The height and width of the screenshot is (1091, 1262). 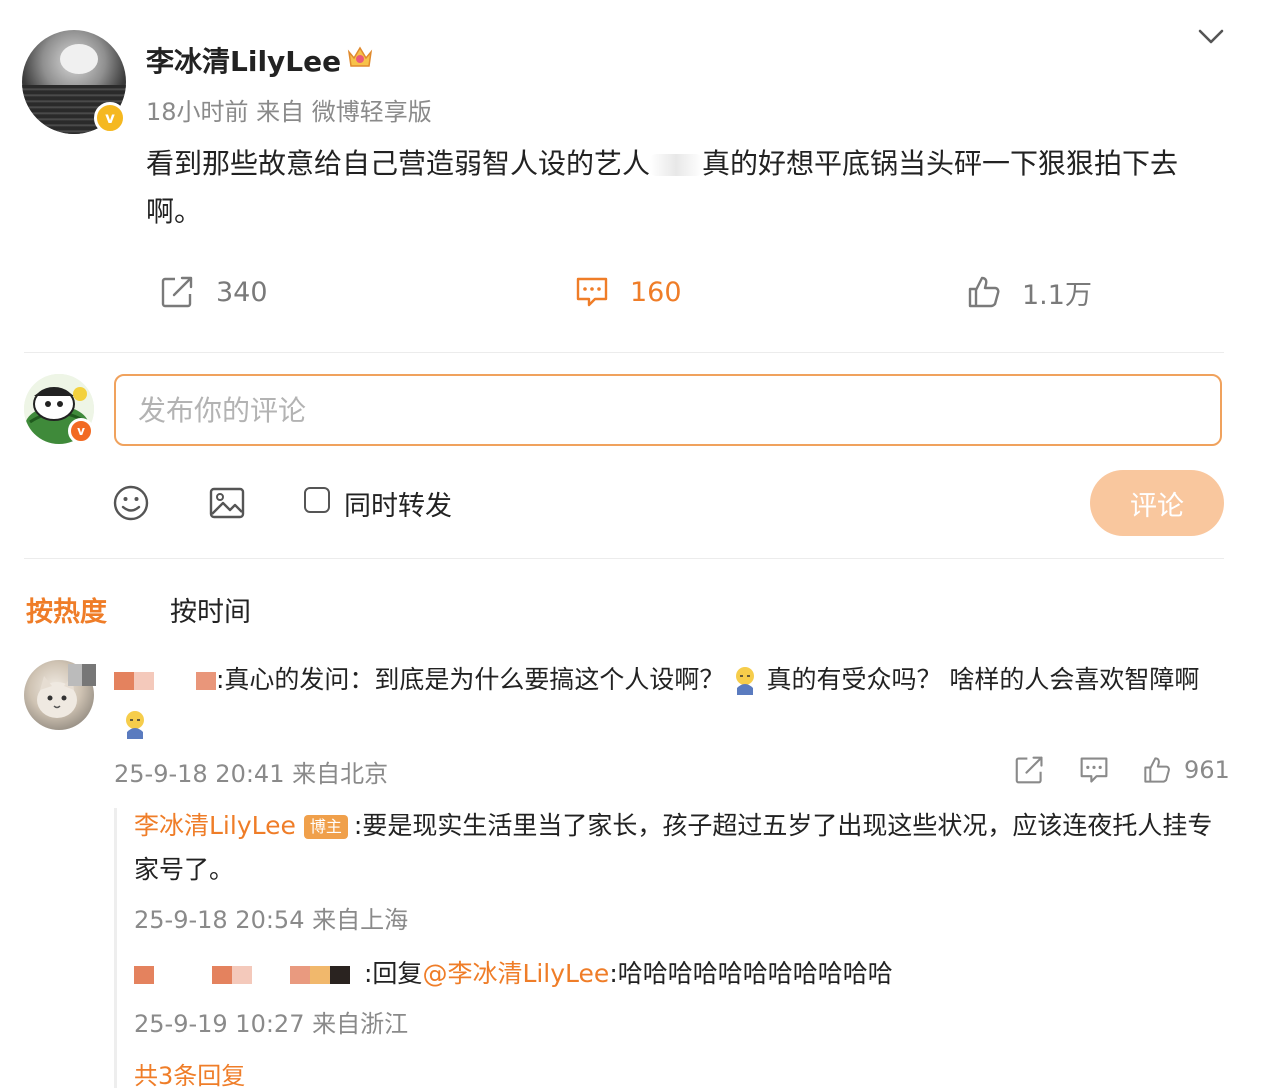 I want to click on comment-text-part2: 真的有受众吗？ 啥样的人会喜欢智障啊, so click(x=983, y=679).